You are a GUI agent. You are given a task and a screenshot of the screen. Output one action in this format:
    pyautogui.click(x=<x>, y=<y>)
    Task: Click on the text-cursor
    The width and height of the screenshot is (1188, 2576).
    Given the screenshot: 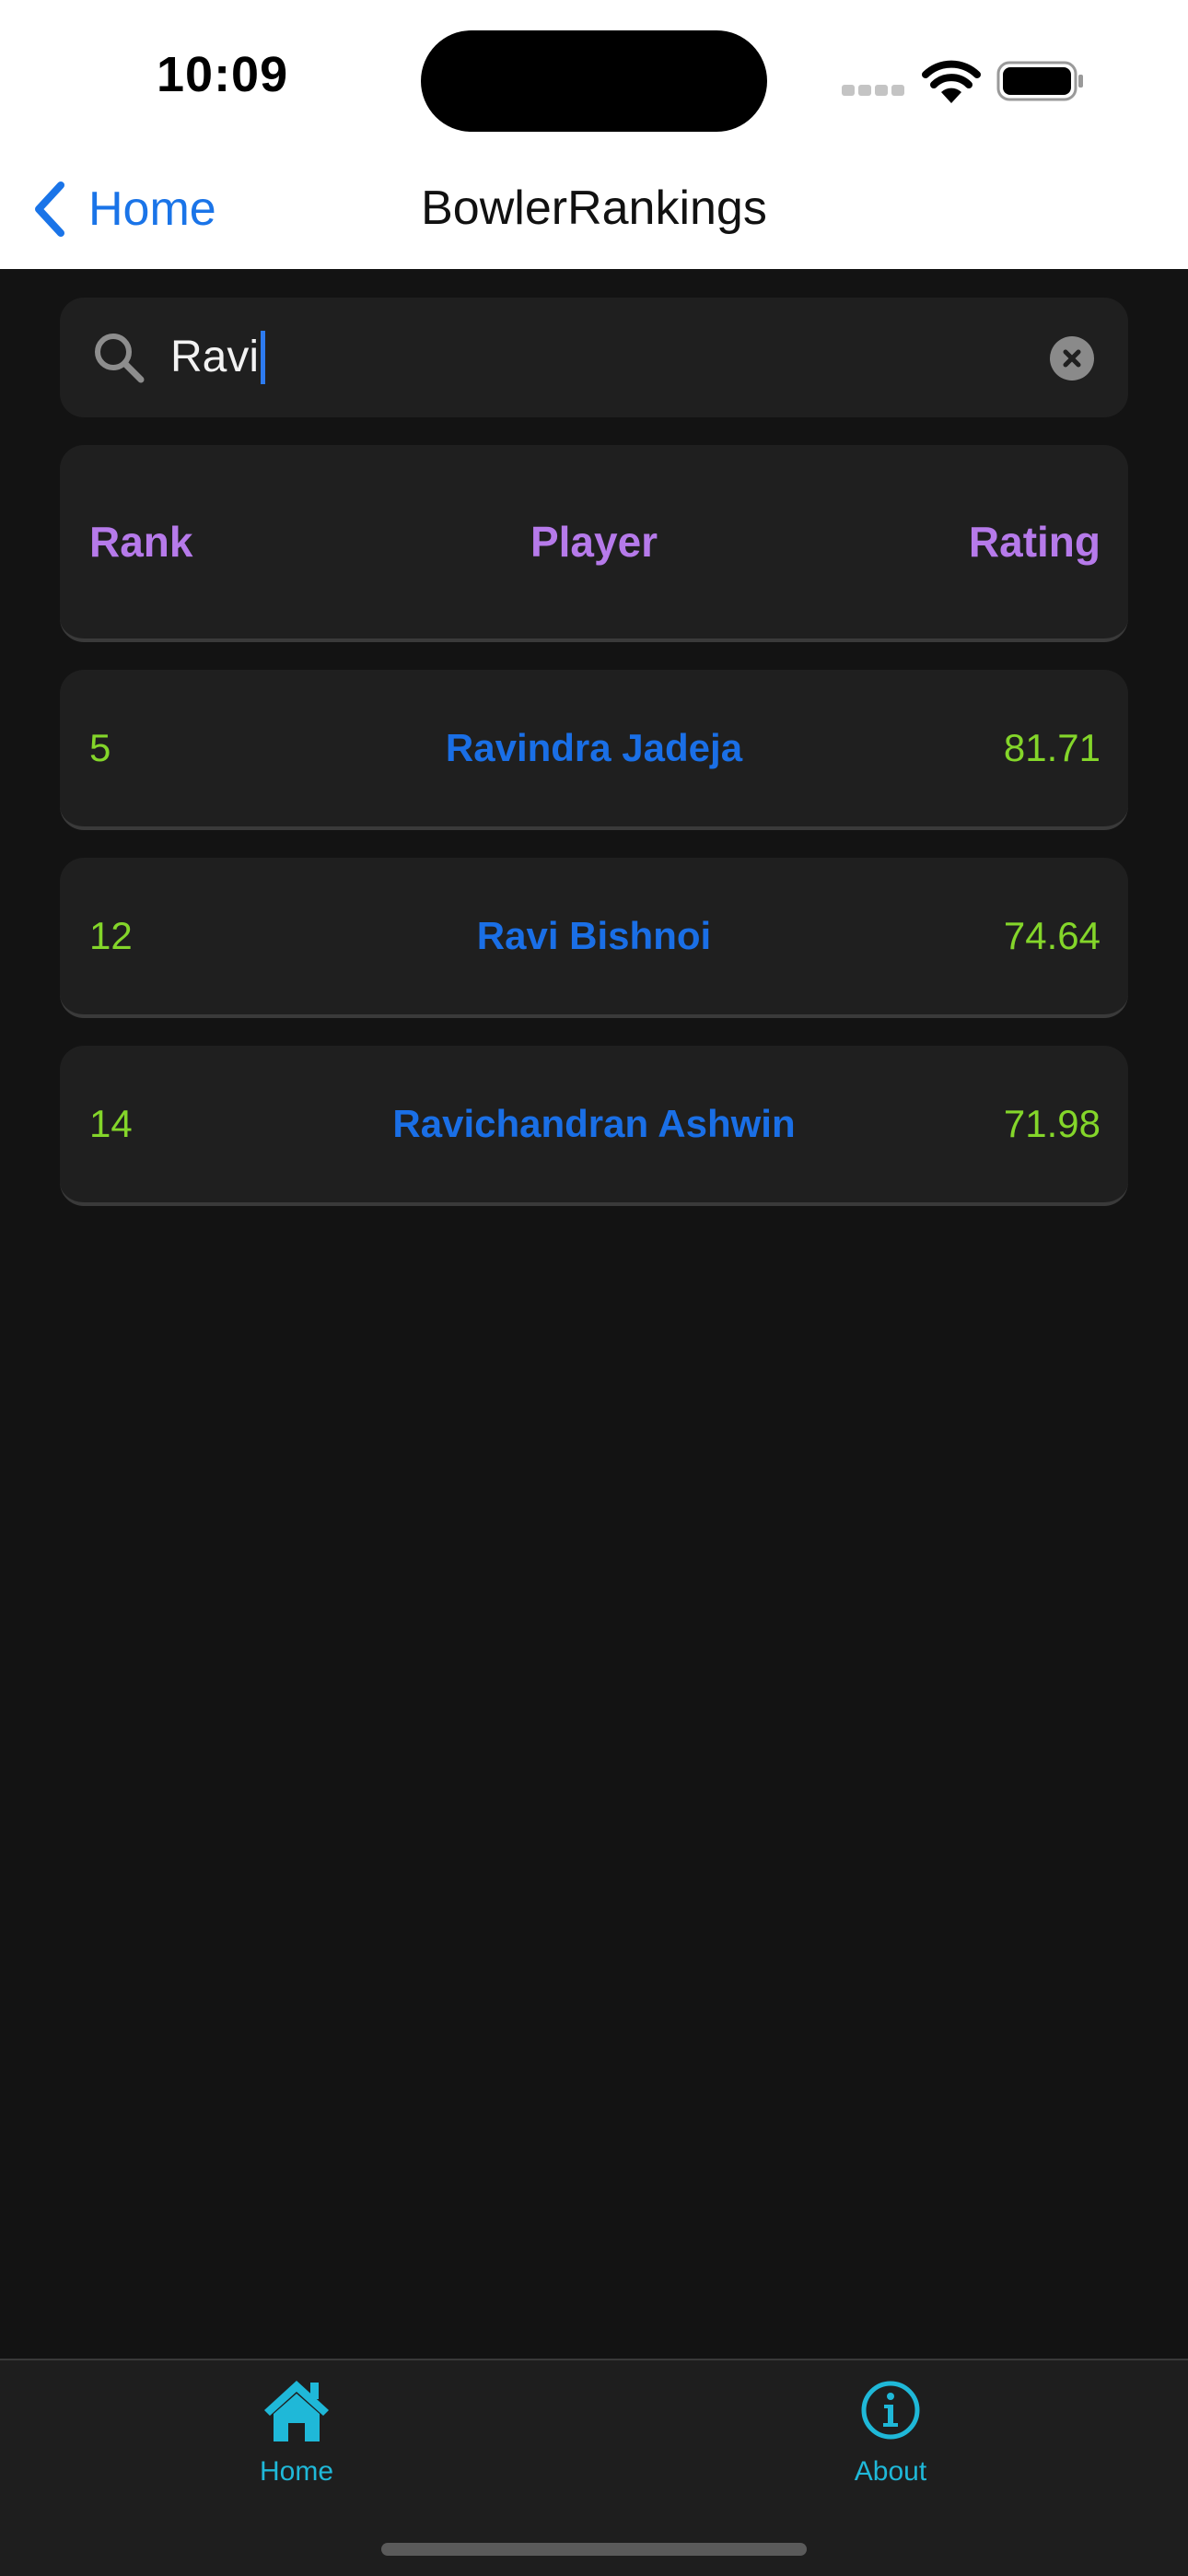 What is the action you would take?
    pyautogui.click(x=263, y=357)
    